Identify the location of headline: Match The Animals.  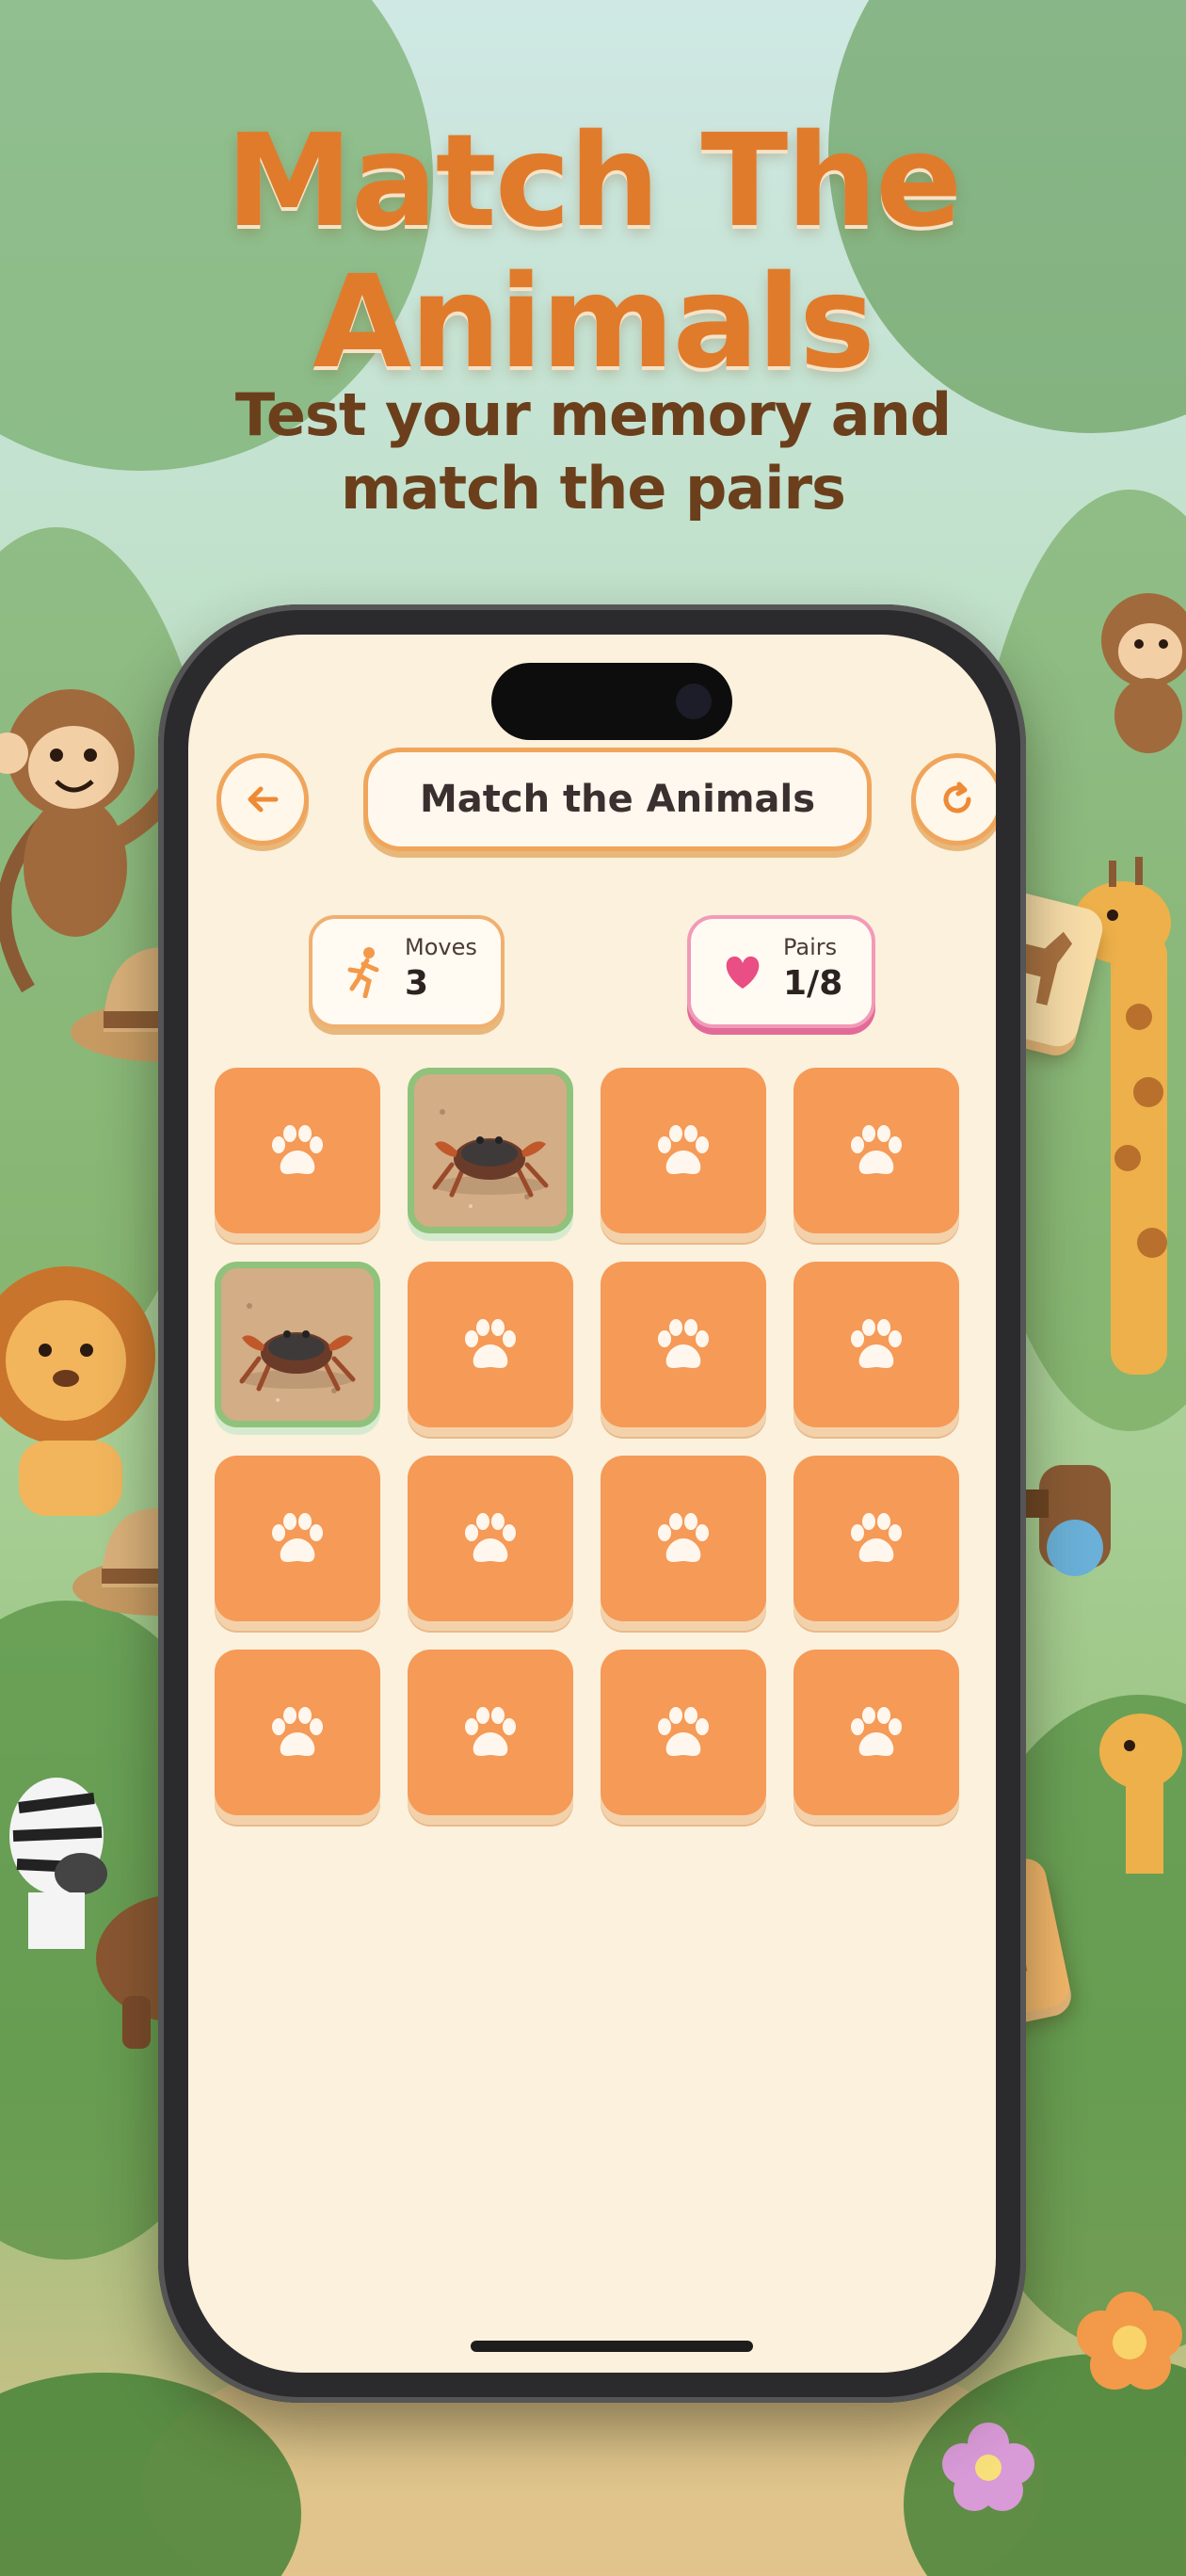
(593, 252).